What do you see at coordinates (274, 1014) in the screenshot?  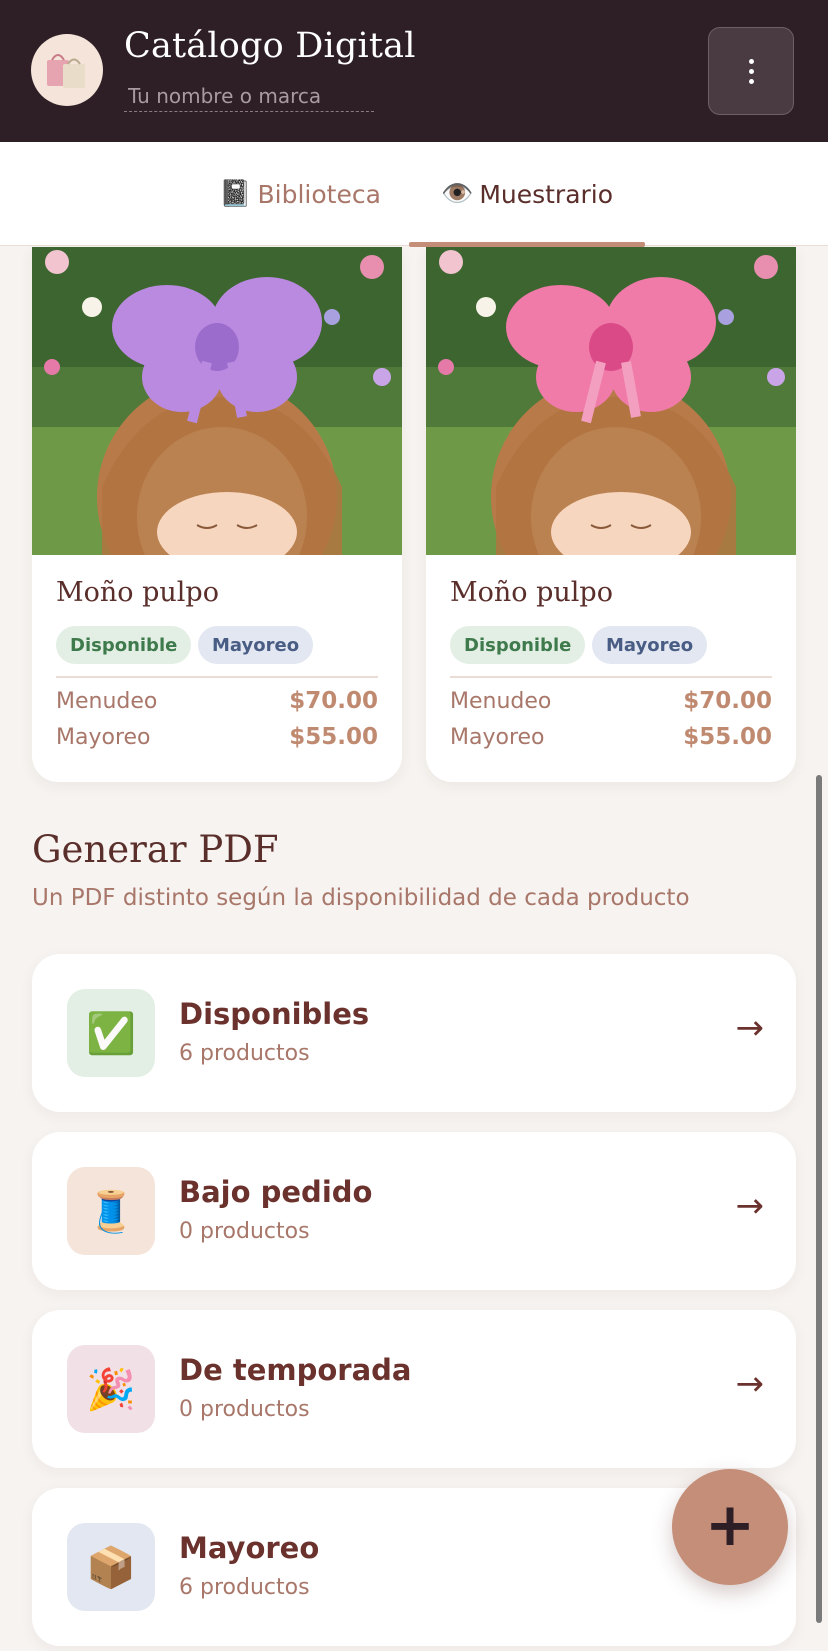 I see `category-title: Disponibles` at bounding box center [274, 1014].